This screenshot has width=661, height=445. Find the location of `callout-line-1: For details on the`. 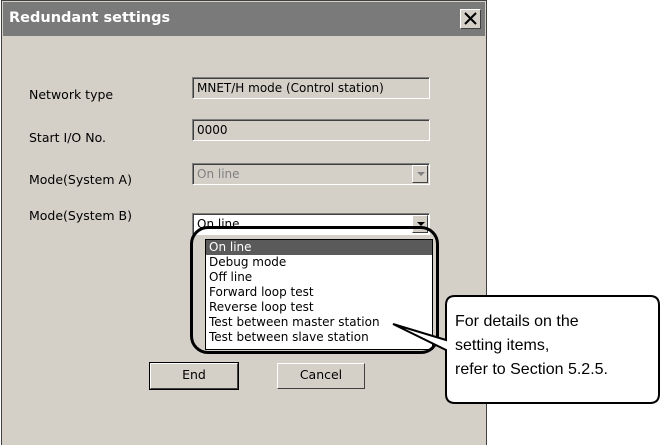

callout-line-1: For details on the is located at coordinates (517, 321).